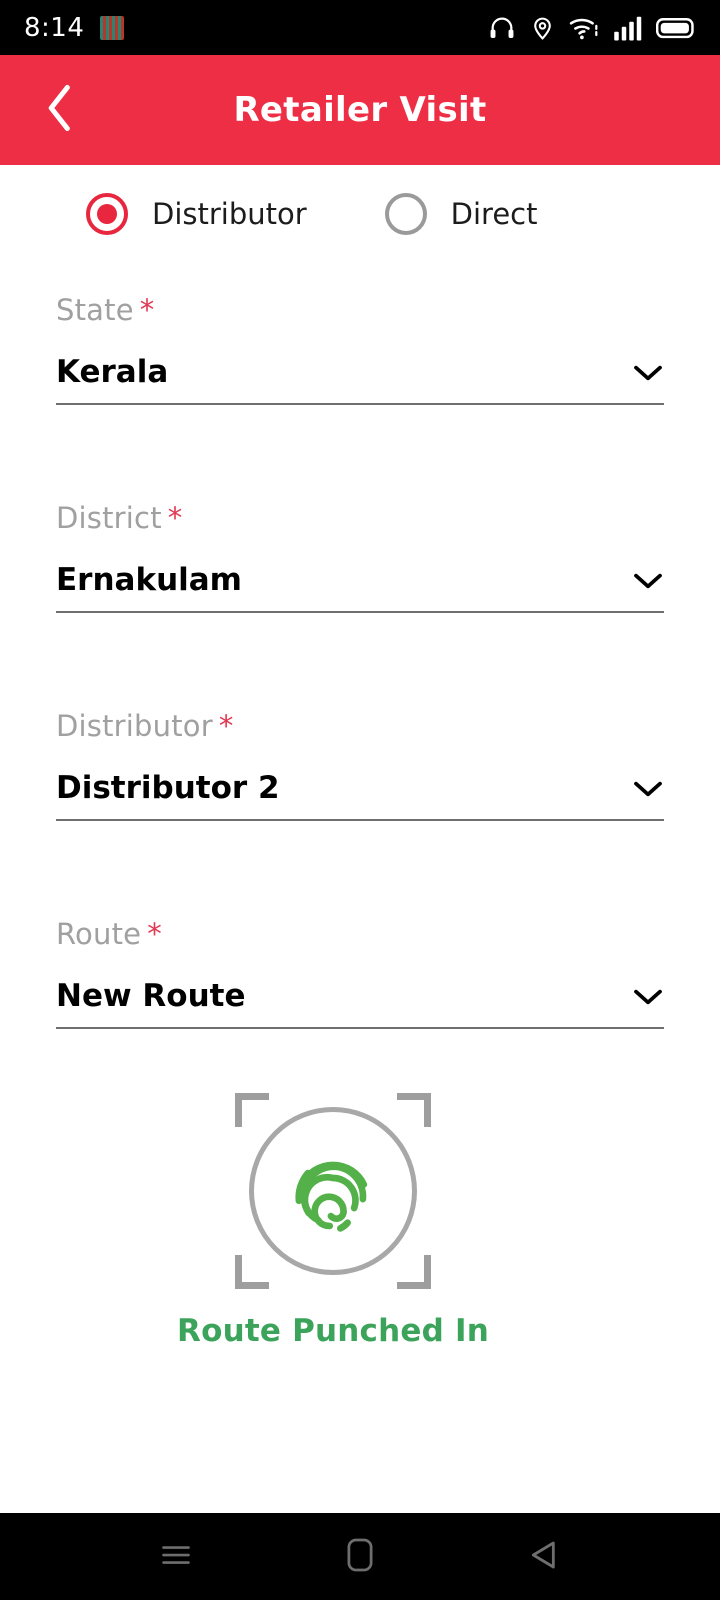 The width and height of the screenshot is (720, 1600). What do you see at coordinates (112, 372) in the screenshot?
I see `field-value-state: Kerala` at bounding box center [112, 372].